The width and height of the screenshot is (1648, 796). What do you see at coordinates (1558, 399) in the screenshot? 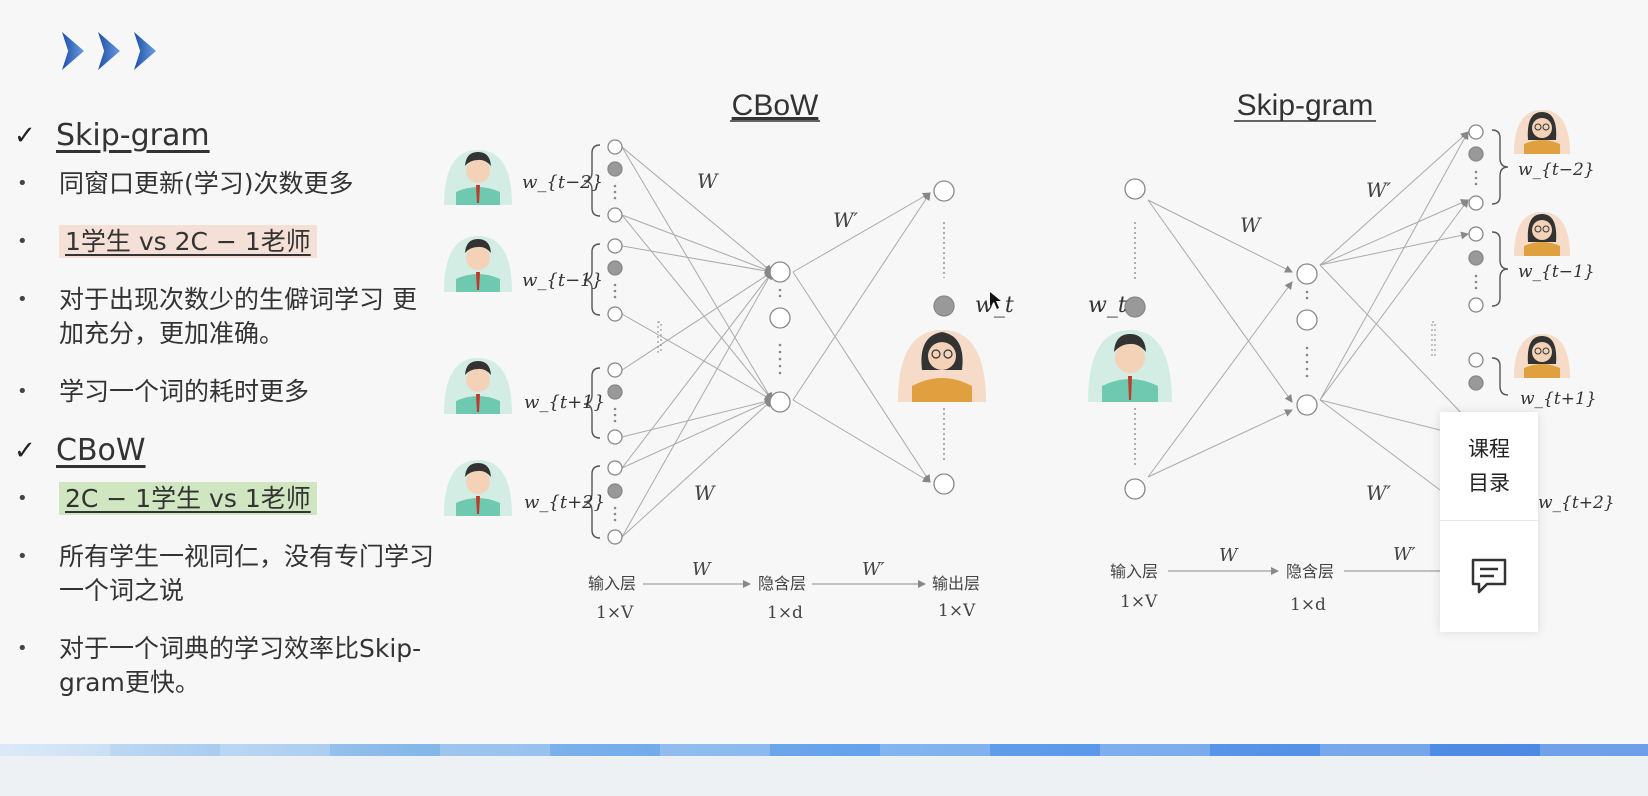
I see `skipgram-output-label: w_{t+1}` at bounding box center [1558, 399].